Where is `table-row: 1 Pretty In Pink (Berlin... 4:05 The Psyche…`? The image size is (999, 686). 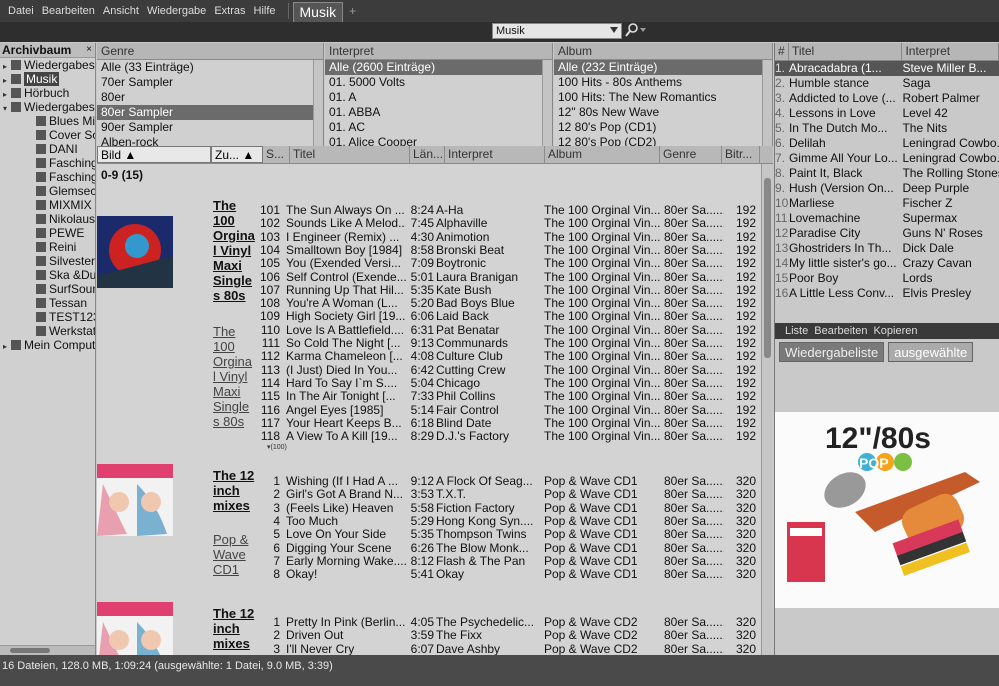
table-row: 1 Pretty In Pink (Berlin... 4:05 The Psyche… is located at coordinates (506, 622).